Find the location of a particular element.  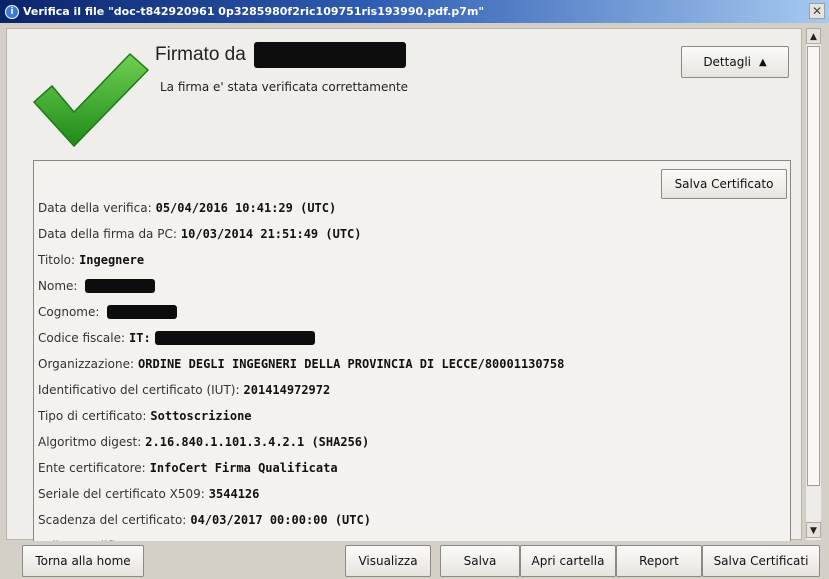

signed-by-label: Firmato da is located at coordinates (200, 54).